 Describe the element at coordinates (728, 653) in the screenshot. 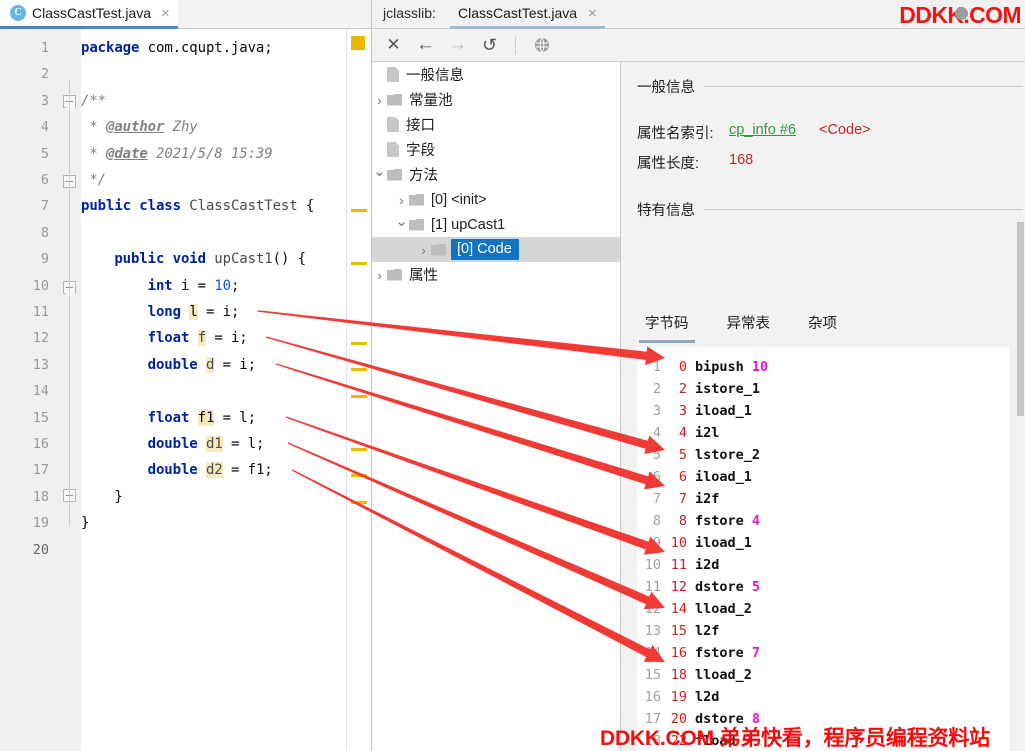

I see `bytecode-mnemonic: fstore 7` at that location.